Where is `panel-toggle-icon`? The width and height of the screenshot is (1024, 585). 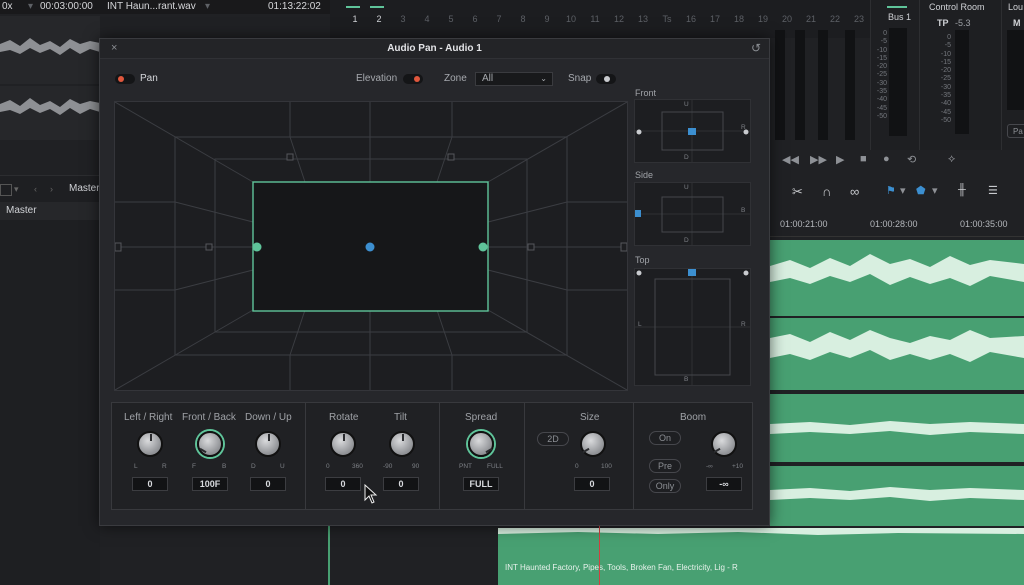 panel-toggle-icon is located at coordinates (6, 190).